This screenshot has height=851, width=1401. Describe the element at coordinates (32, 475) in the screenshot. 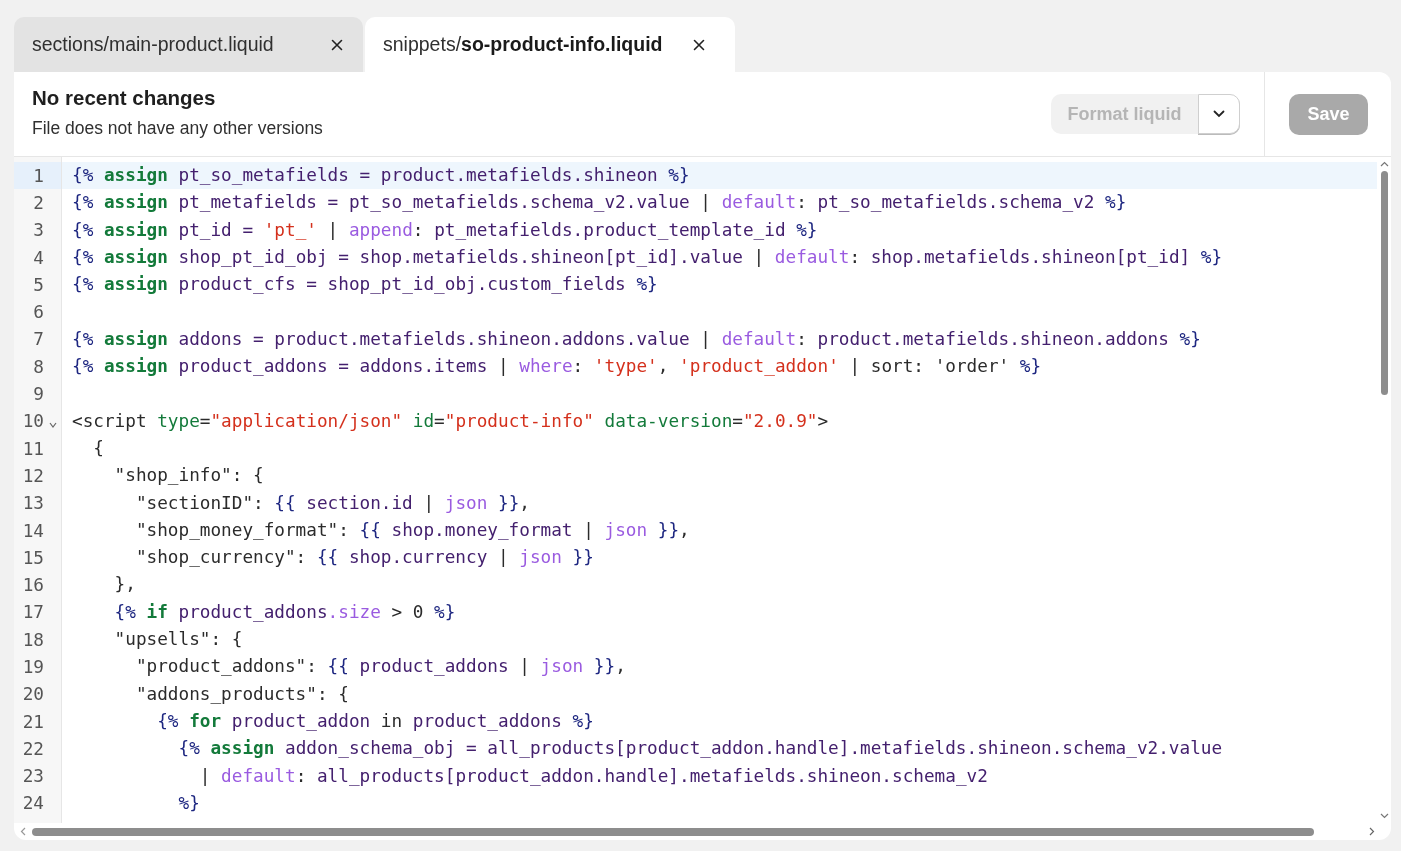

I see `line-number: 12` at that location.